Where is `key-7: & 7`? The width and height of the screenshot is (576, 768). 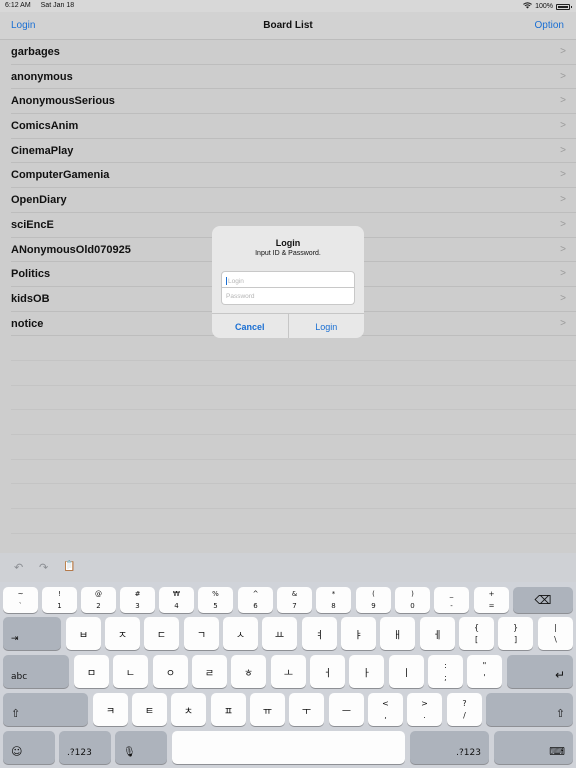 key-7: & 7 is located at coordinates (294, 600).